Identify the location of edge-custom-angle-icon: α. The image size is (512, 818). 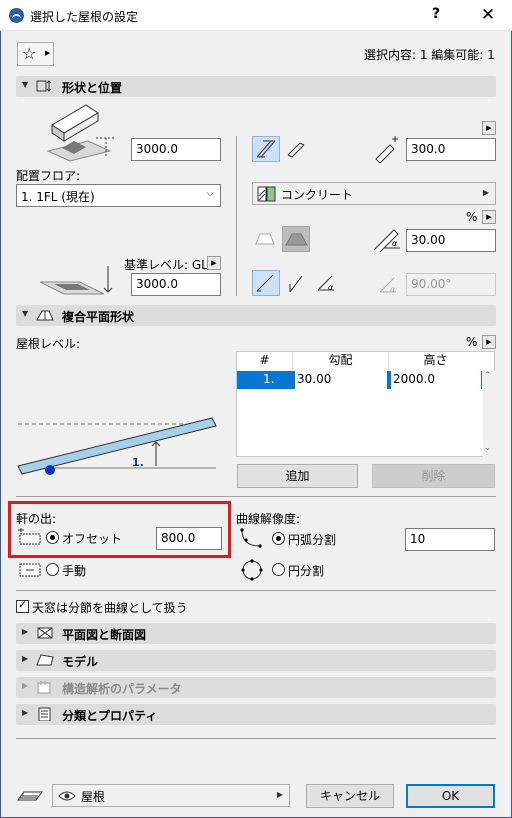
(325, 283).